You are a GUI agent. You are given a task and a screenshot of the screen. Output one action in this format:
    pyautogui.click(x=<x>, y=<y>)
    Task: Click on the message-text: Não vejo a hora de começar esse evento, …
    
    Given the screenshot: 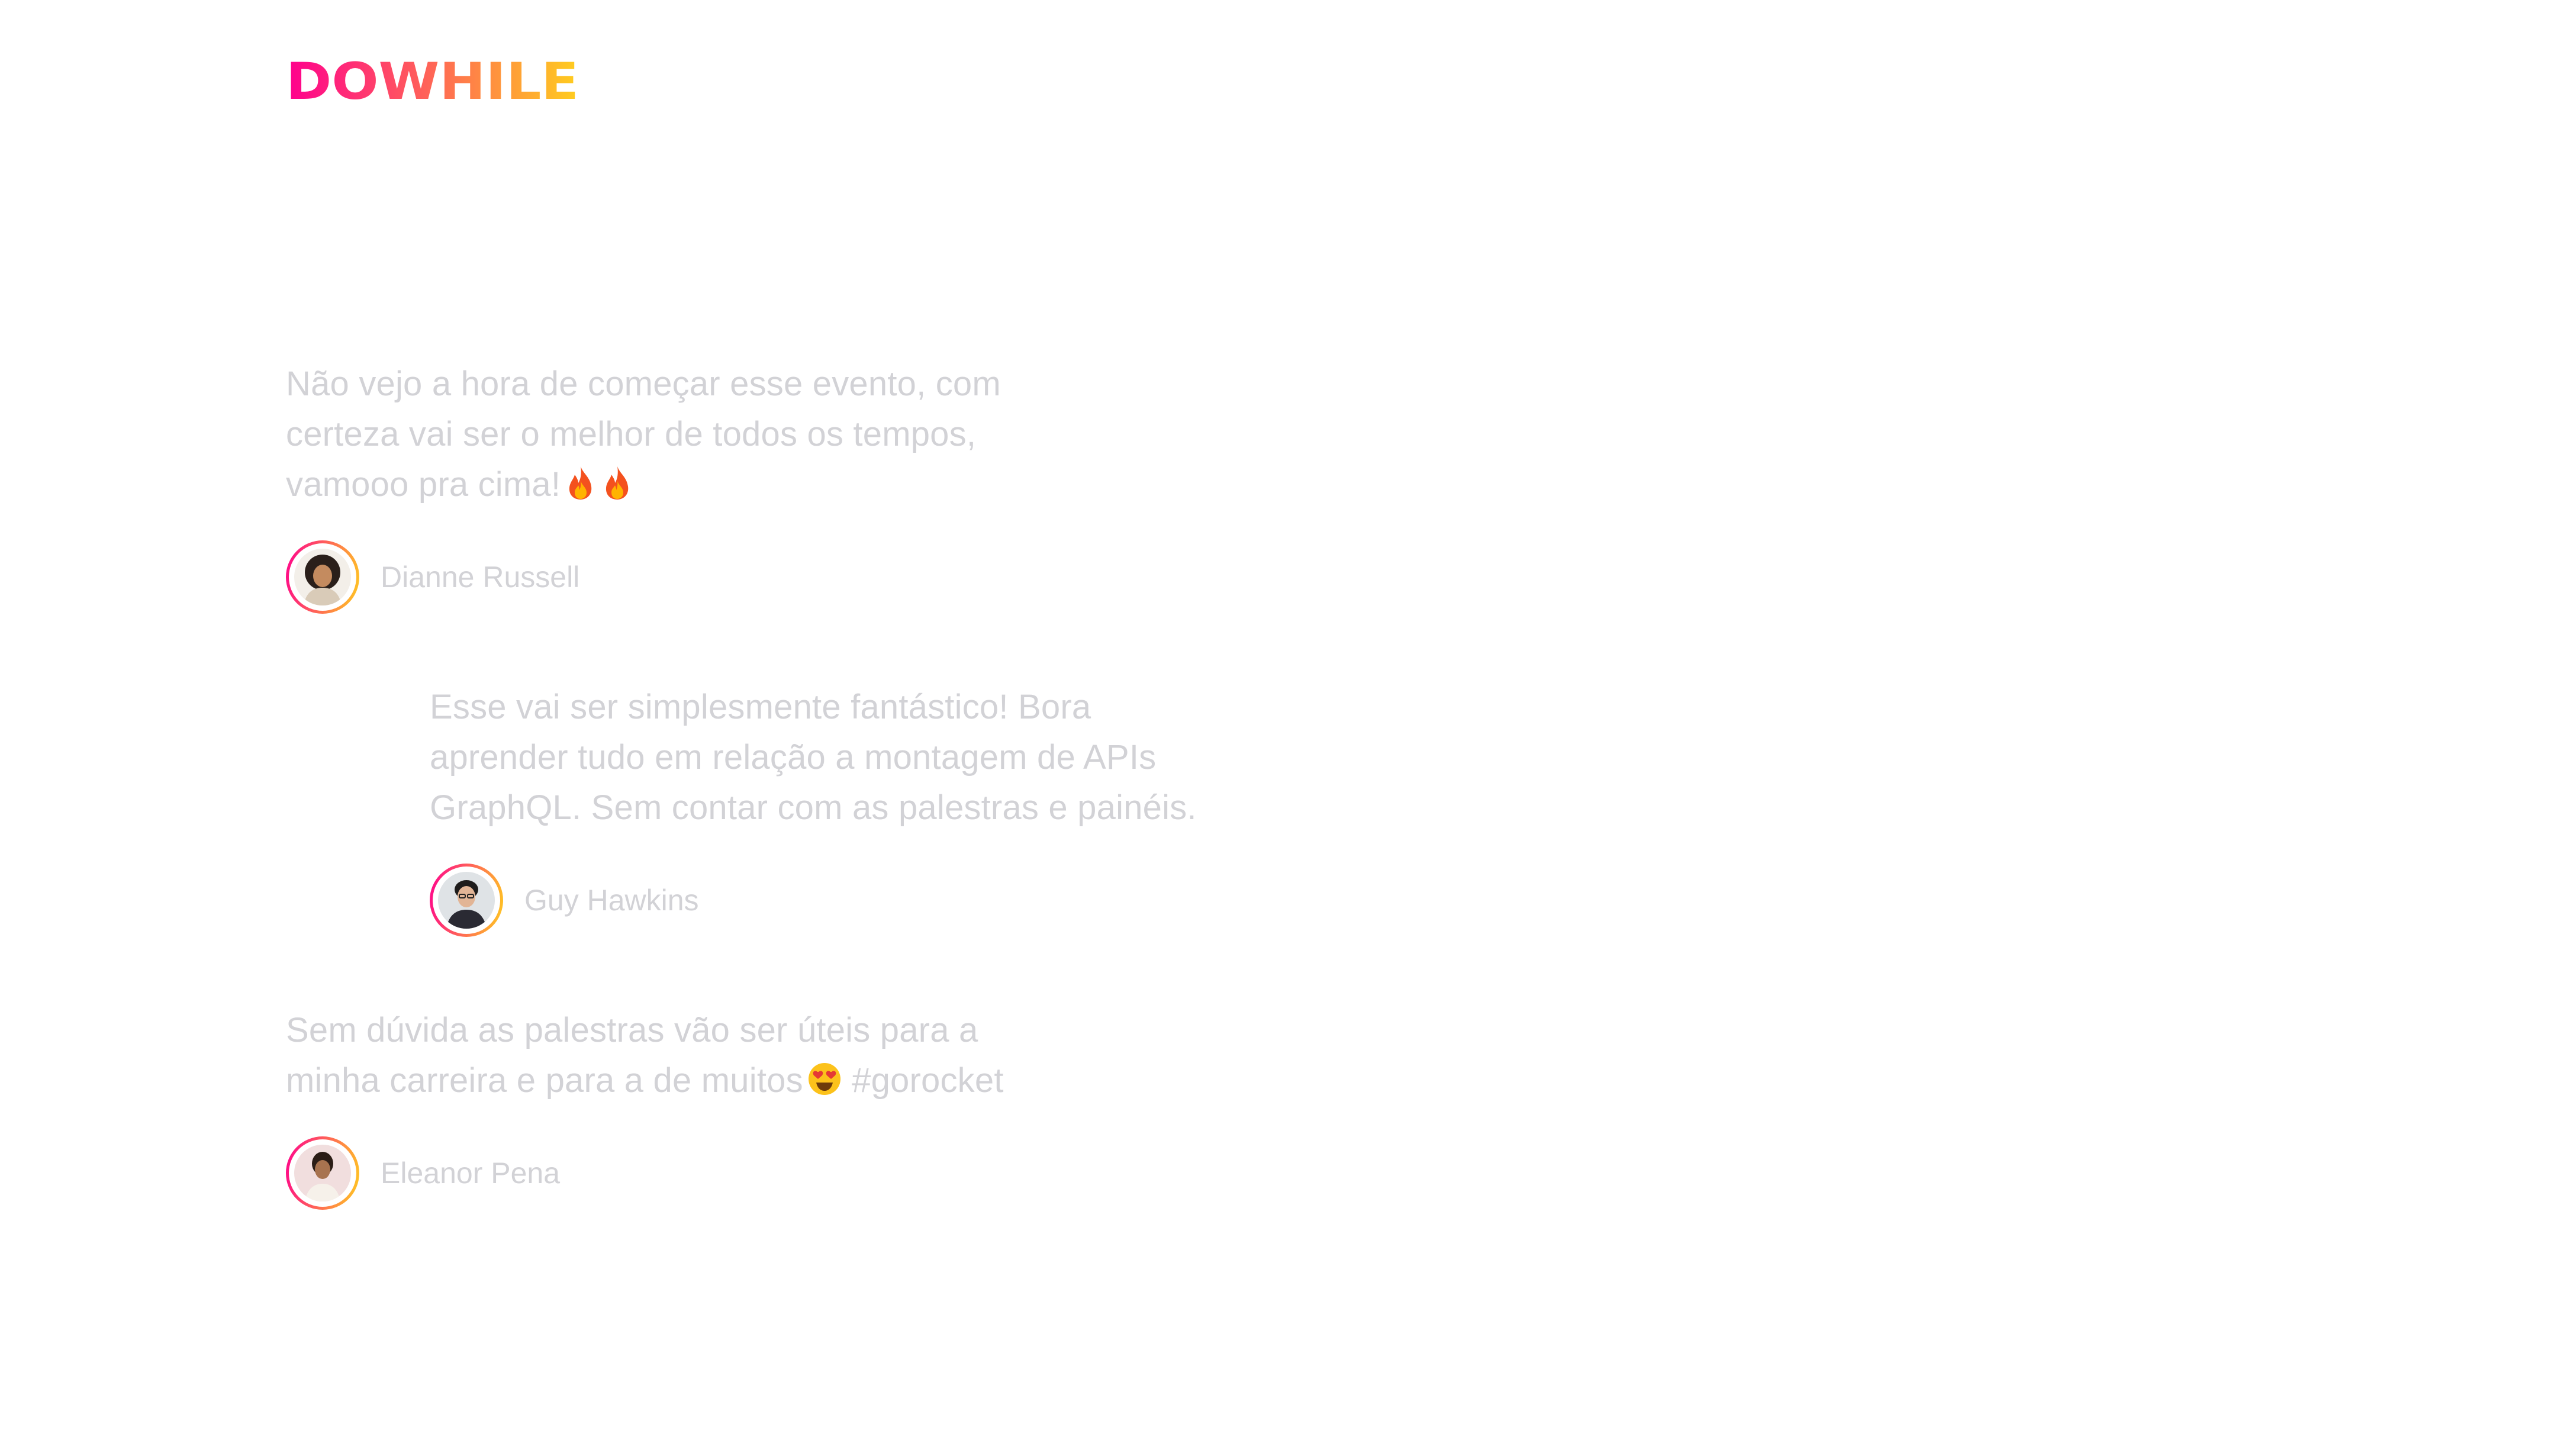 What is the action you would take?
    pyautogui.click(x=682, y=435)
    